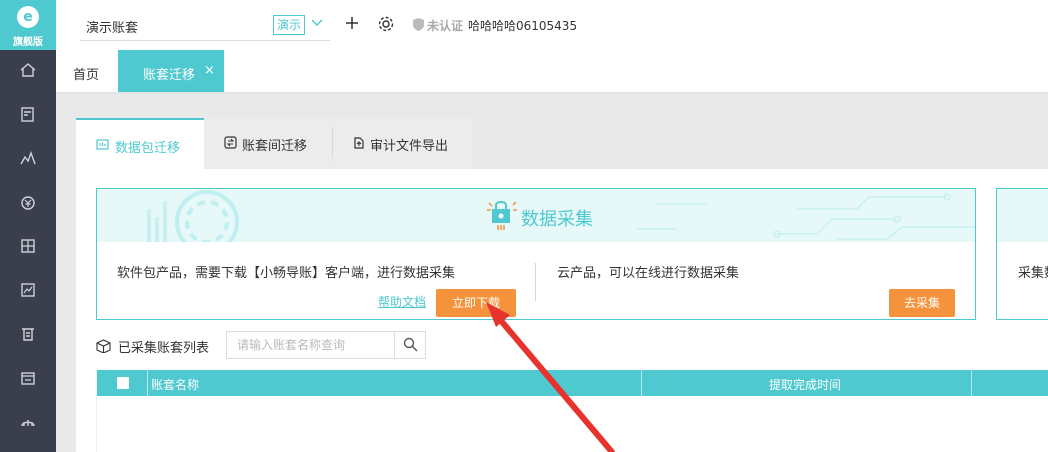 Image resolution: width=1048 pixels, height=452 pixels. What do you see at coordinates (409, 146) in the screenshot?
I see `subtab-label: 审计文件导出` at bounding box center [409, 146].